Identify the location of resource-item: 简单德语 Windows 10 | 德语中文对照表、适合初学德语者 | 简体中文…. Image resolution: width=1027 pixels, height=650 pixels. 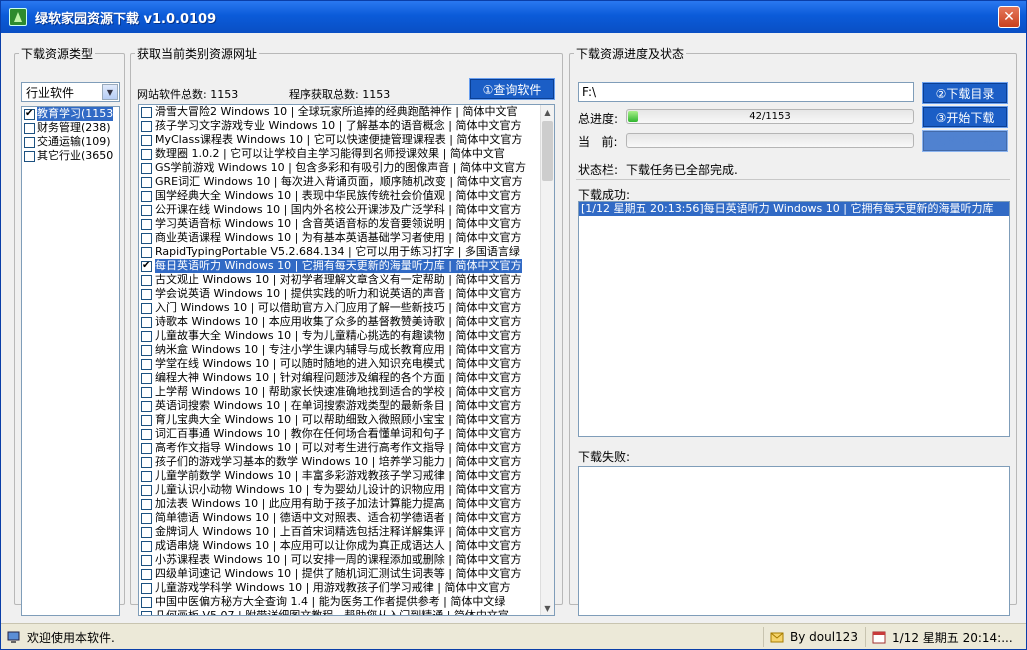
(340, 518).